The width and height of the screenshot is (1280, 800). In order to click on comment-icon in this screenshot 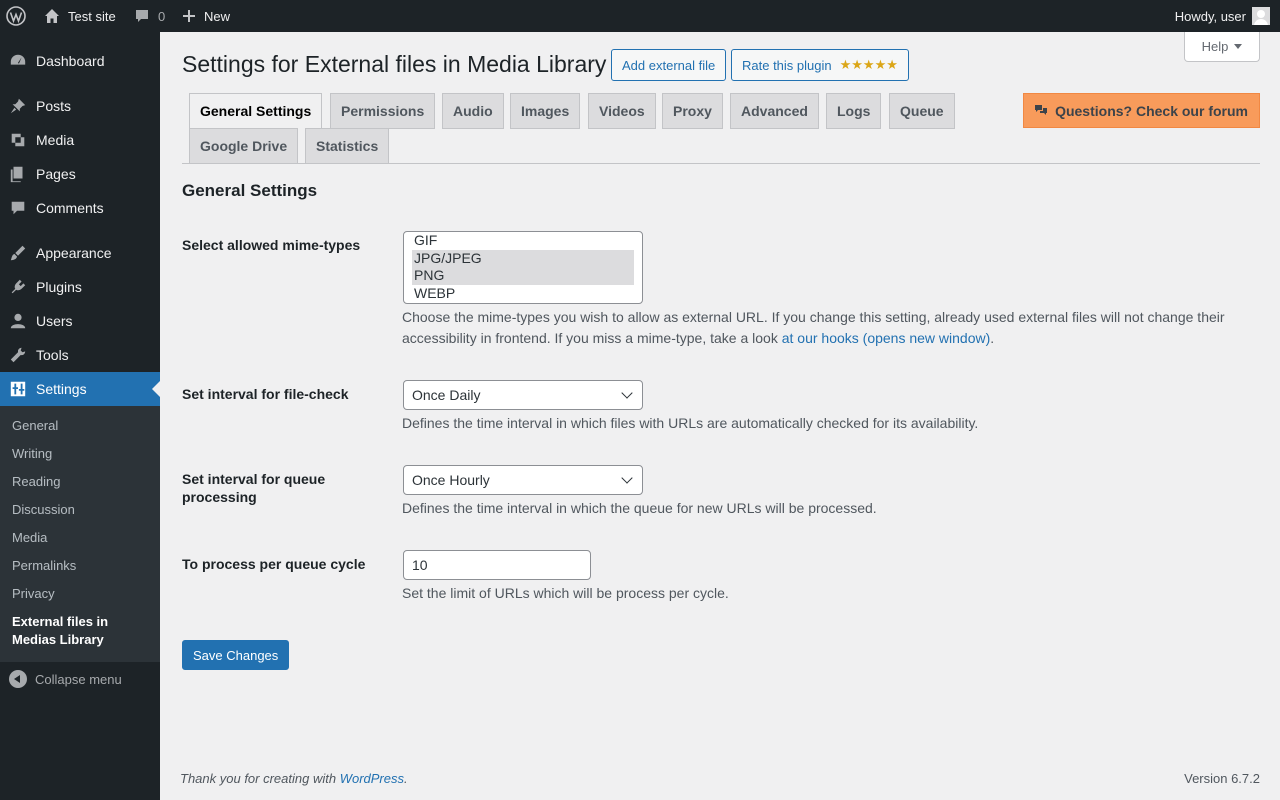, I will do `click(18, 208)`.